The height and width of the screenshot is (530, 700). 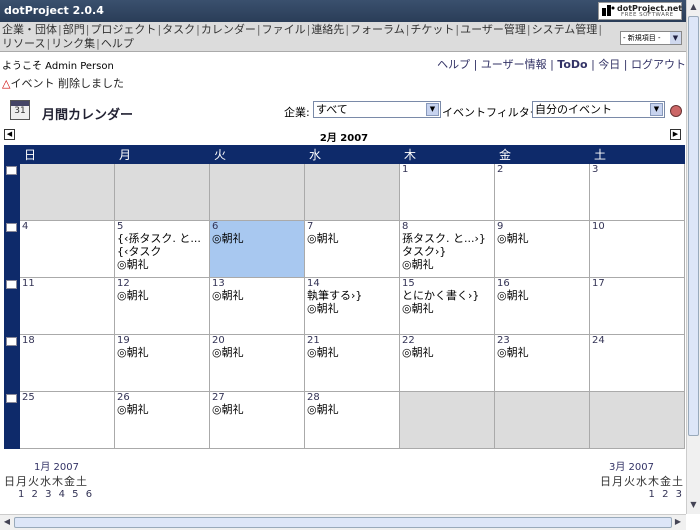 What do you see at coordinates (693, 506) in the screenshot?
I see `scroll-down-icon: ▼` at bounding box center [693, 506].